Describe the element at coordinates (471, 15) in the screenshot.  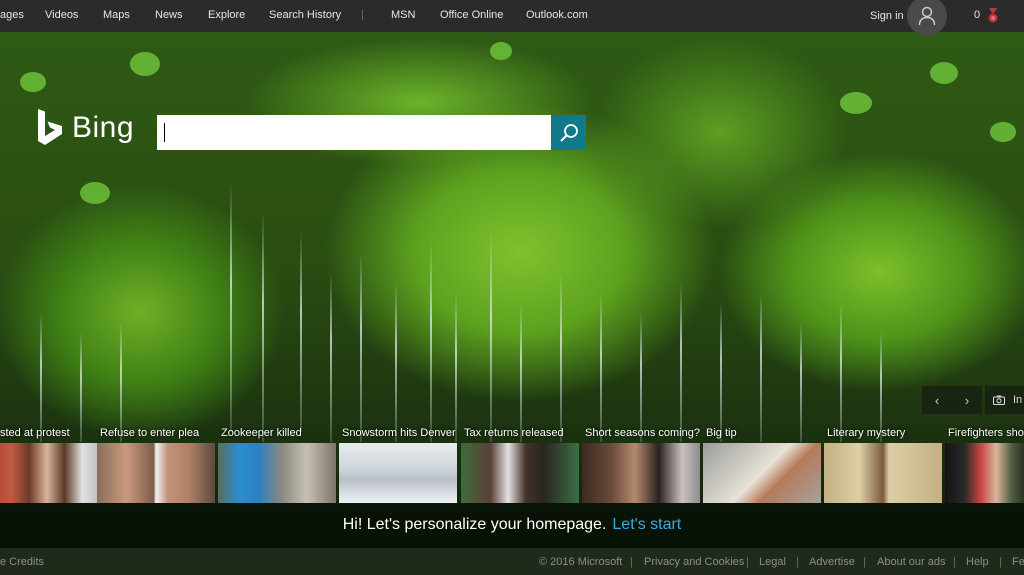
I see `nav-item-office-online: Office Online` at that location.